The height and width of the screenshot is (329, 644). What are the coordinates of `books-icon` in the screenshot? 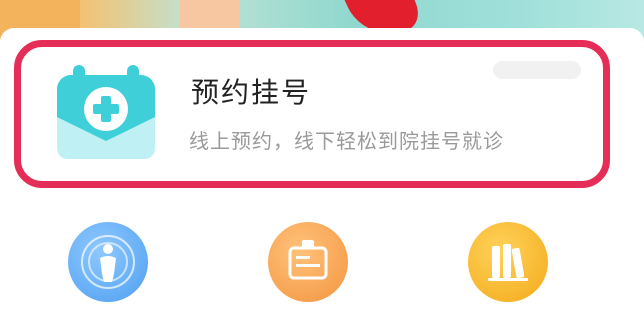 It's located at (508, 262).